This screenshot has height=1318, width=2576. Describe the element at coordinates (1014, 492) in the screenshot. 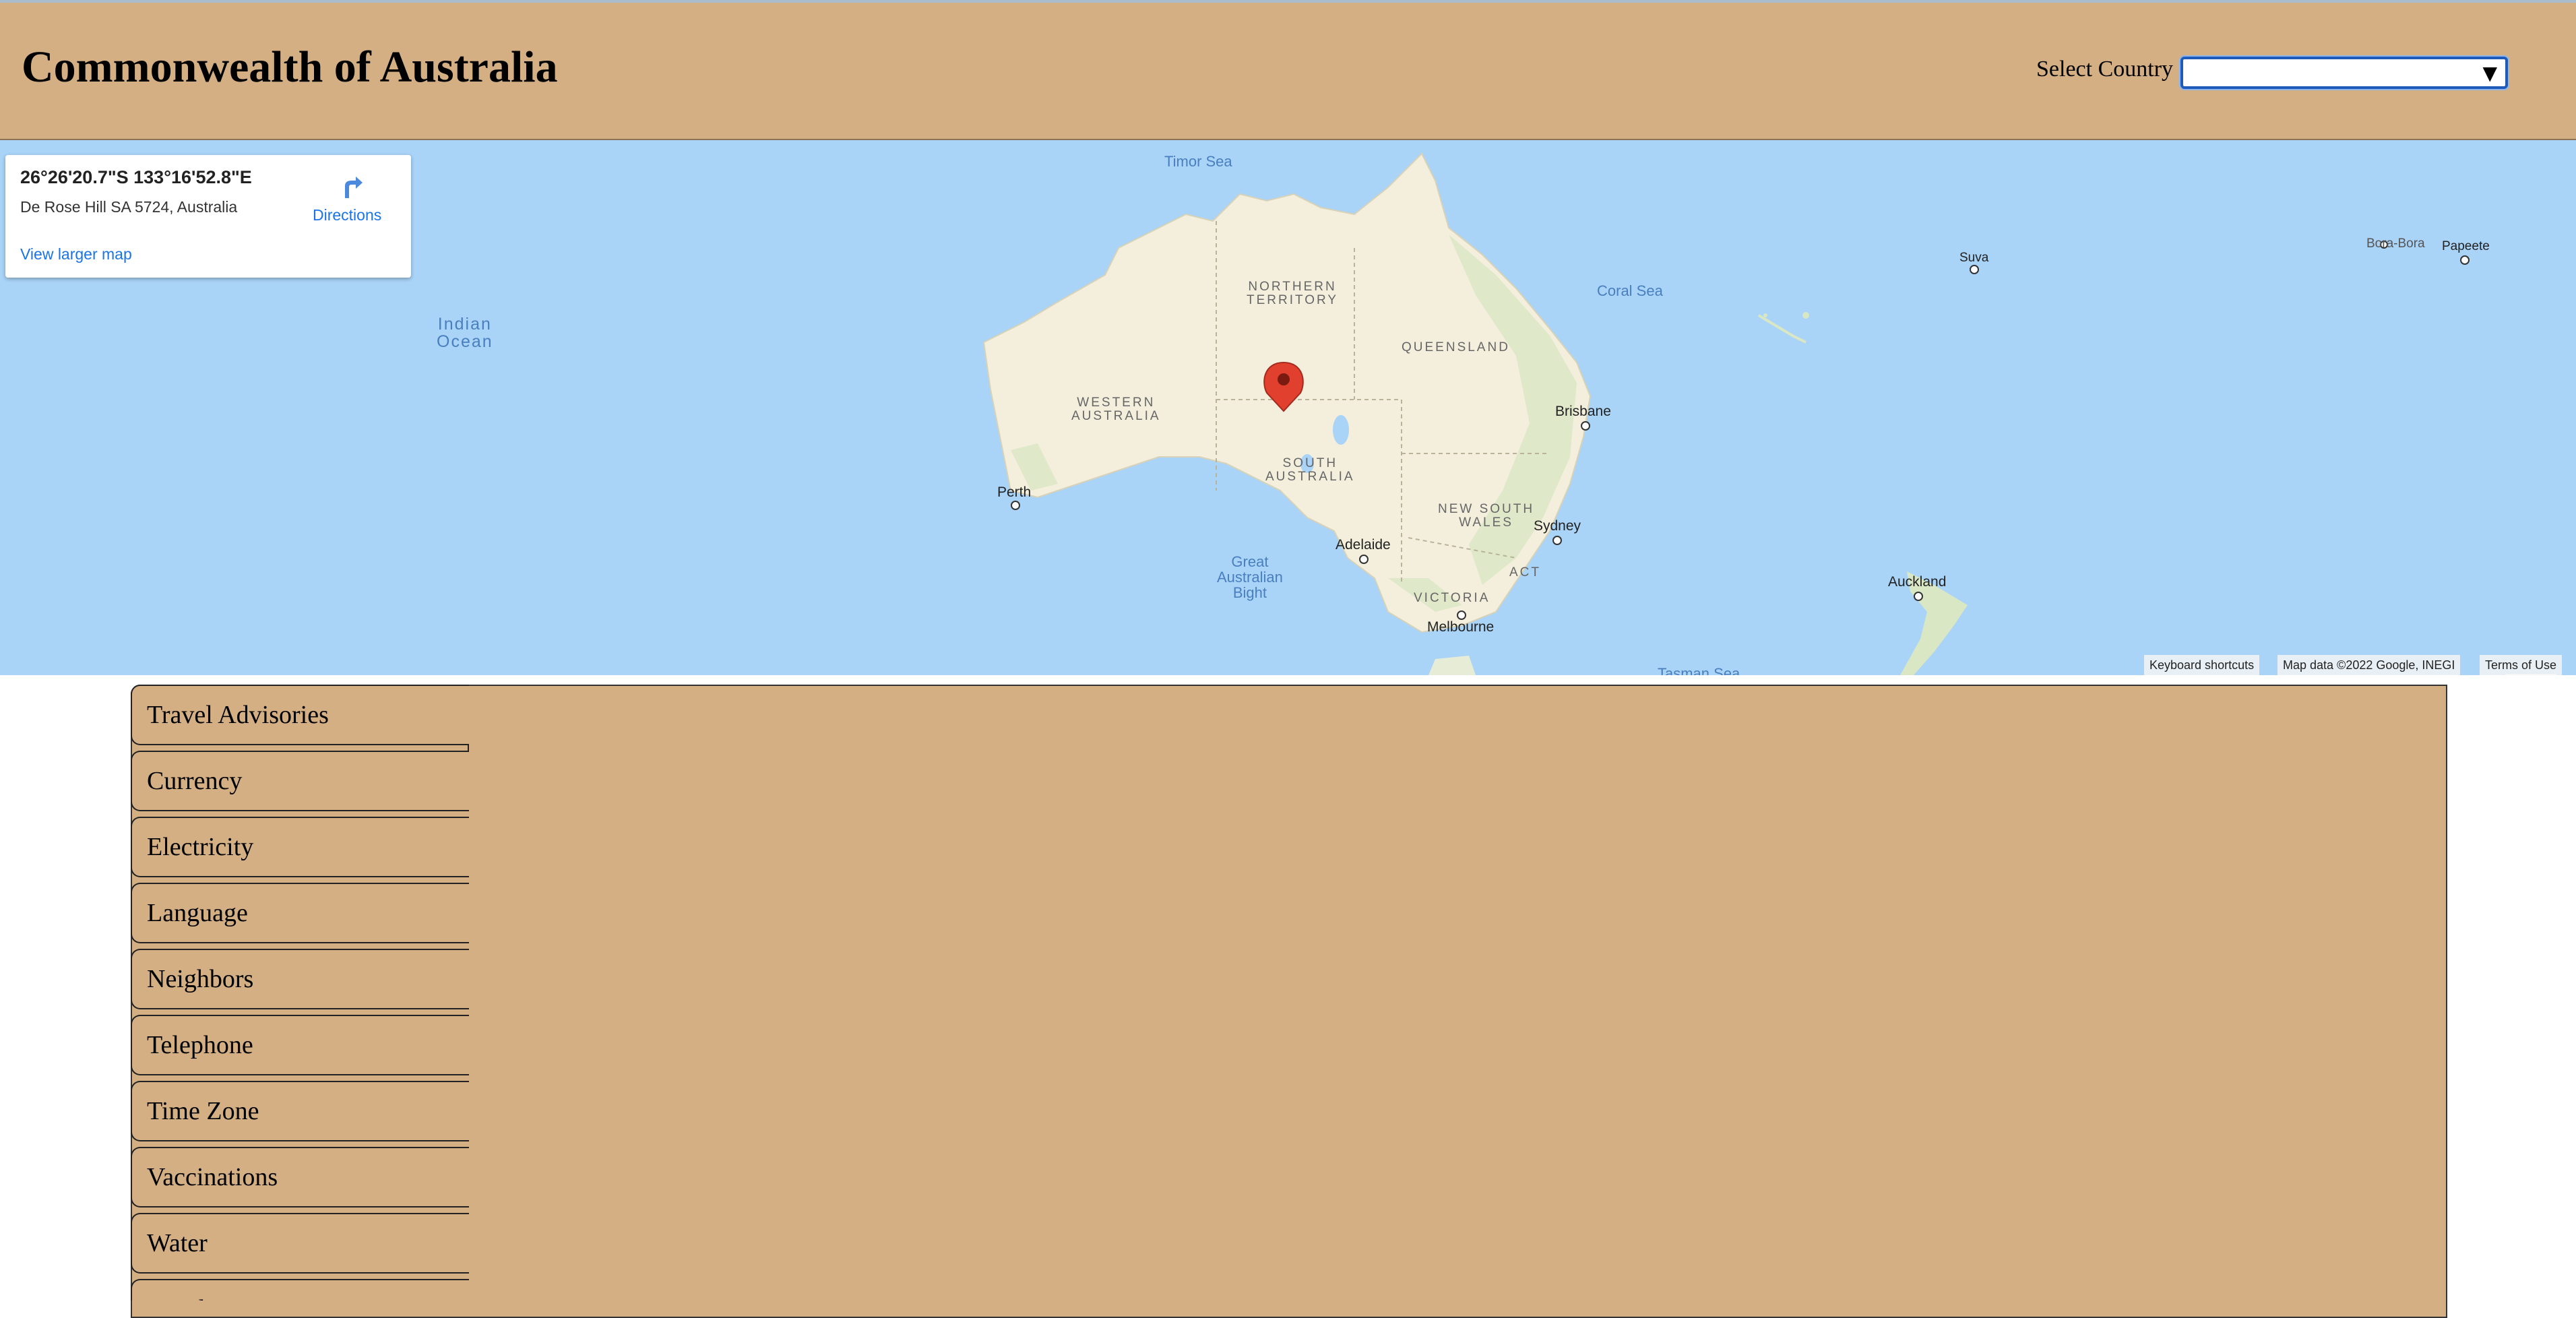

I see `map-city-perth: Perth` at that location.